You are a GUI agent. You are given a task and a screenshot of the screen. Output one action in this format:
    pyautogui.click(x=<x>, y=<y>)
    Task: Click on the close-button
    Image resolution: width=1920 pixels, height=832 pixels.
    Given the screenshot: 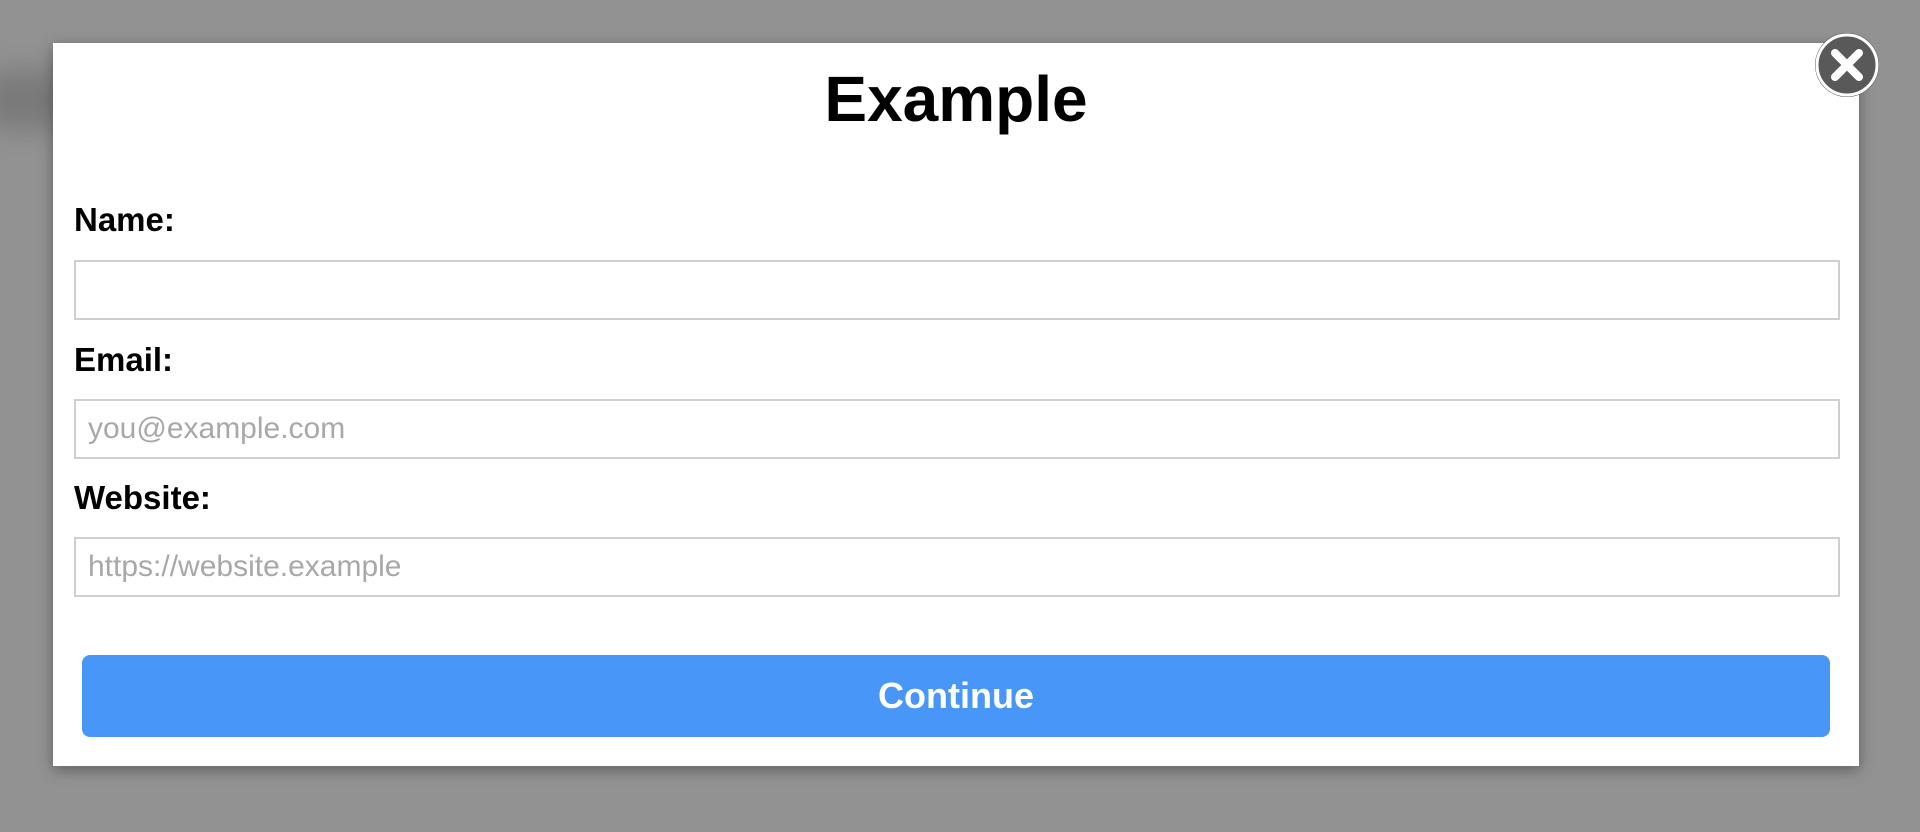 What is the action you would take?
    pyautogui.click(x=1847, y=65)
    